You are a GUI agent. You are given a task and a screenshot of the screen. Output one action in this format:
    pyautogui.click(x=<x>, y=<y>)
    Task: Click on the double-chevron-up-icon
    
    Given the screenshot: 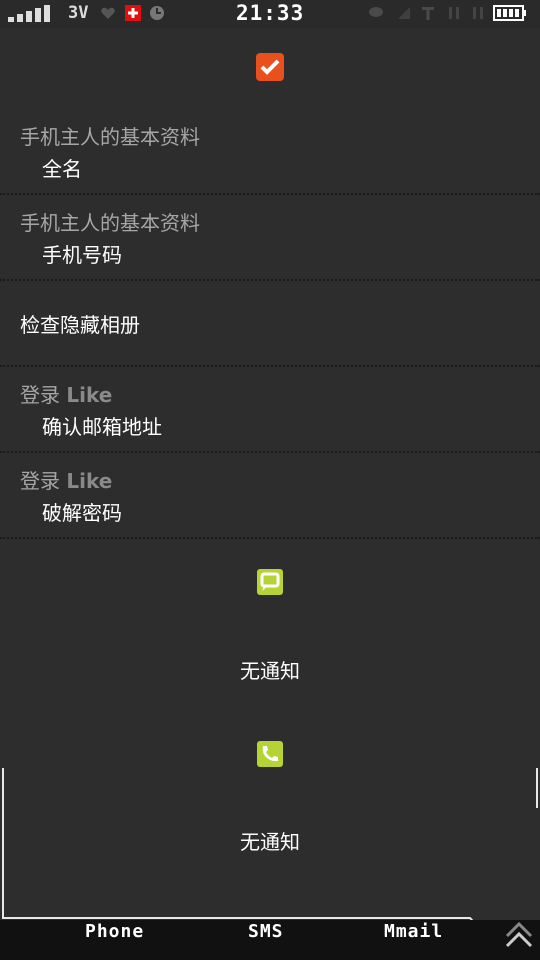 What is the action you would take?
    pyautogui.click(x=519, y=932)
    